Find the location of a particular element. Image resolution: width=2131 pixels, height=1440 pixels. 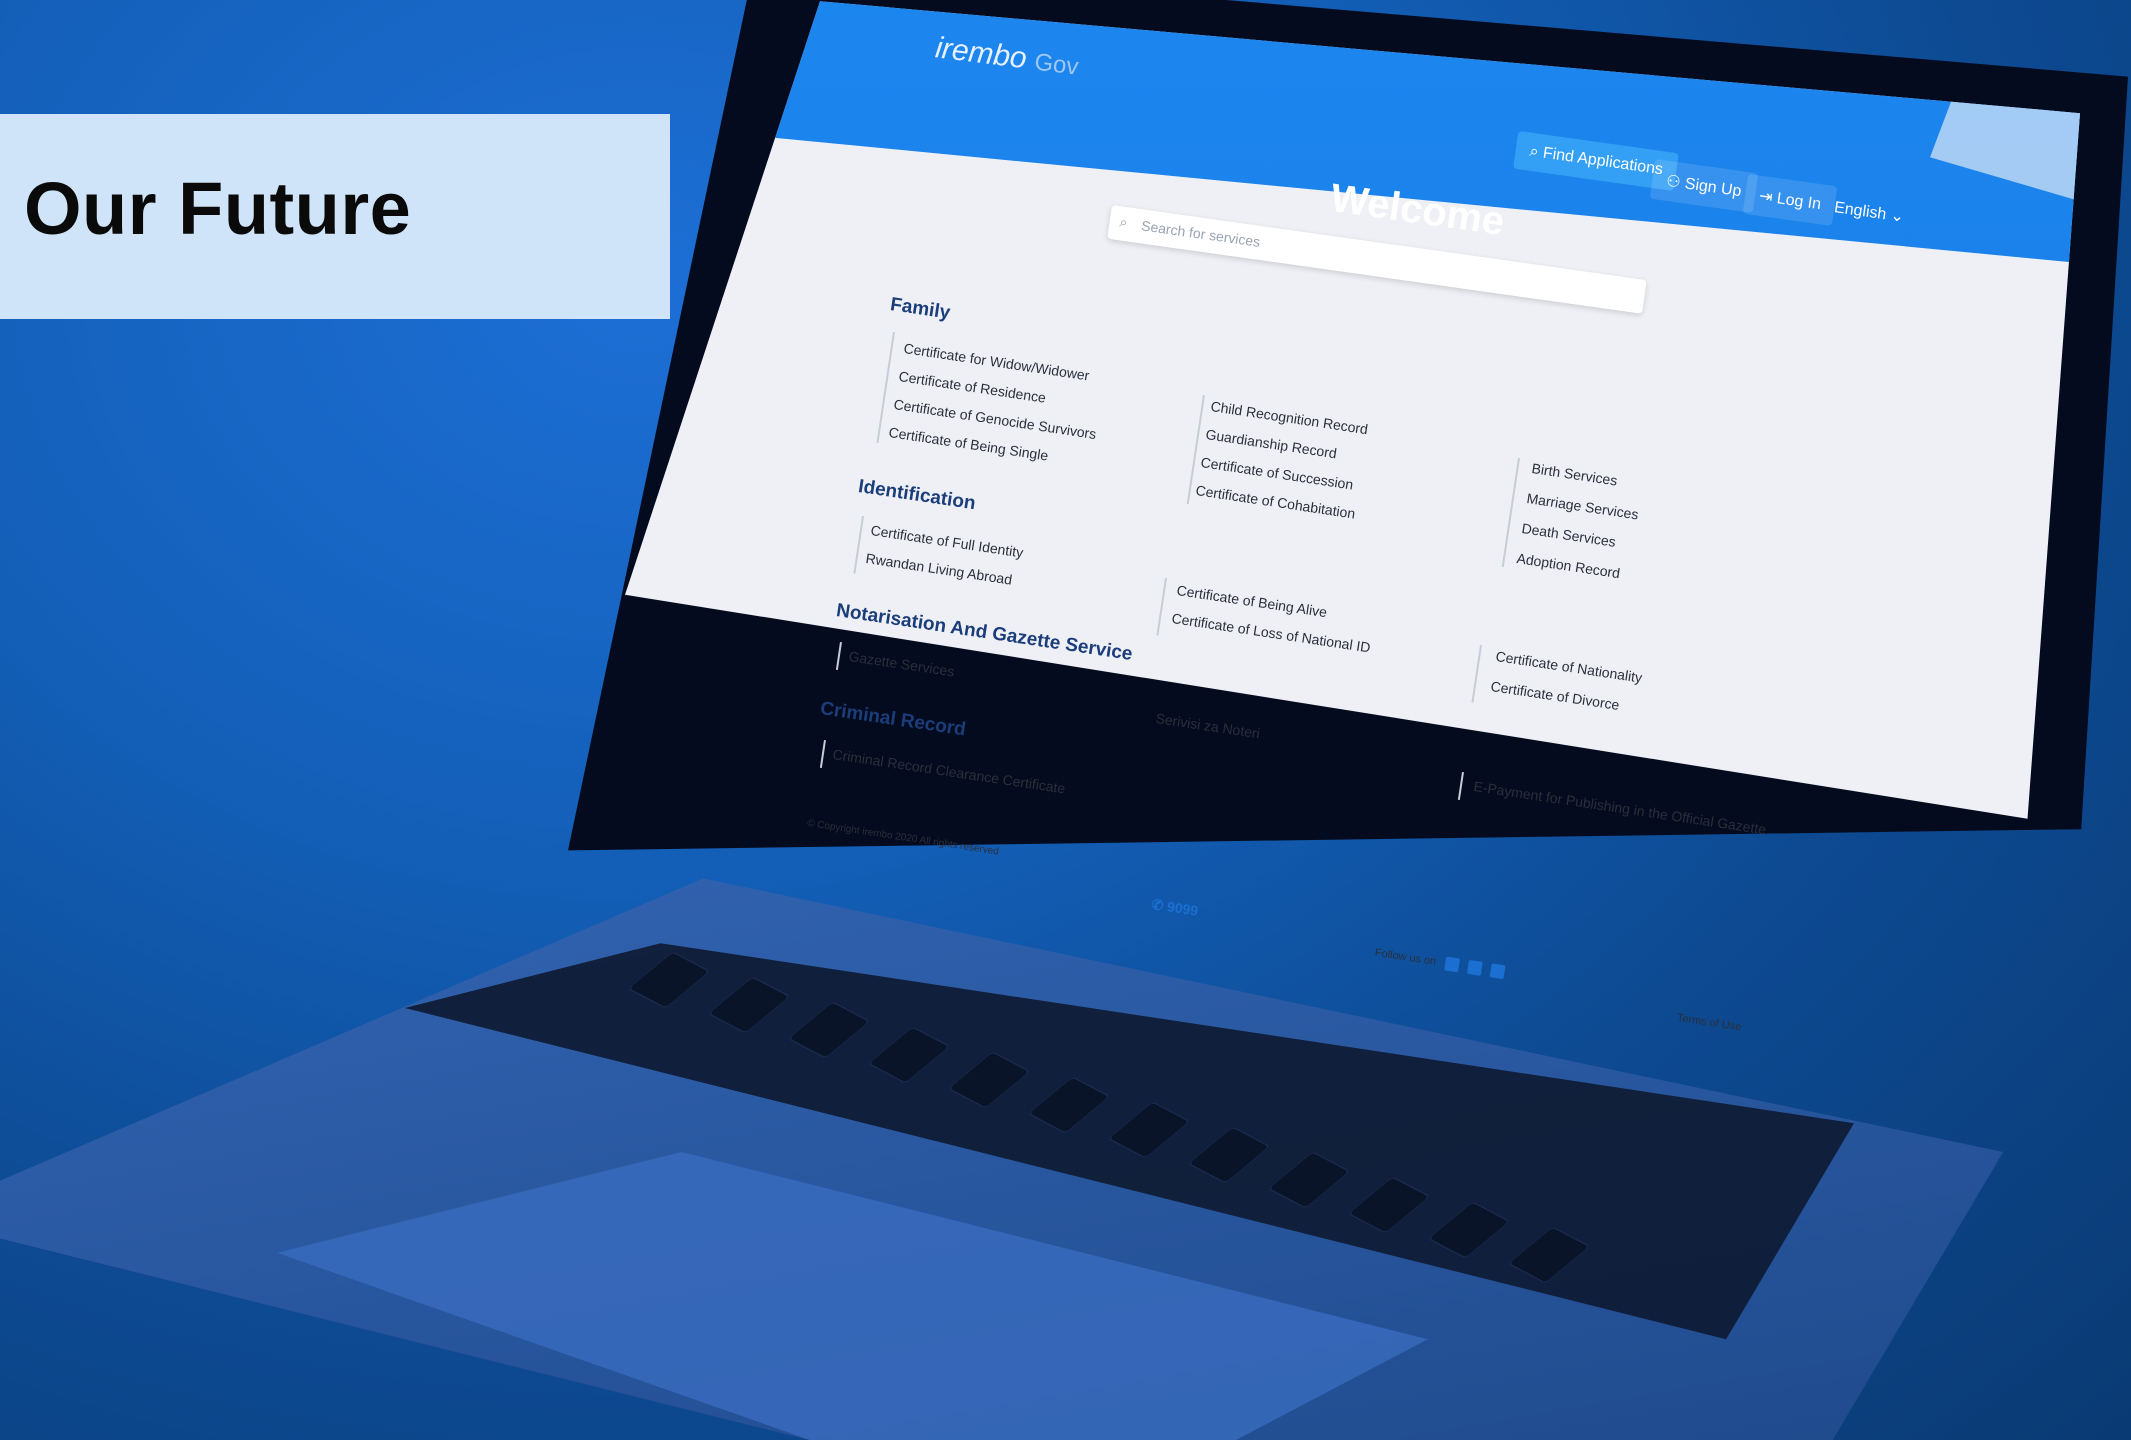

logo-suffix: Gov is located at coordinates (1056, 64).